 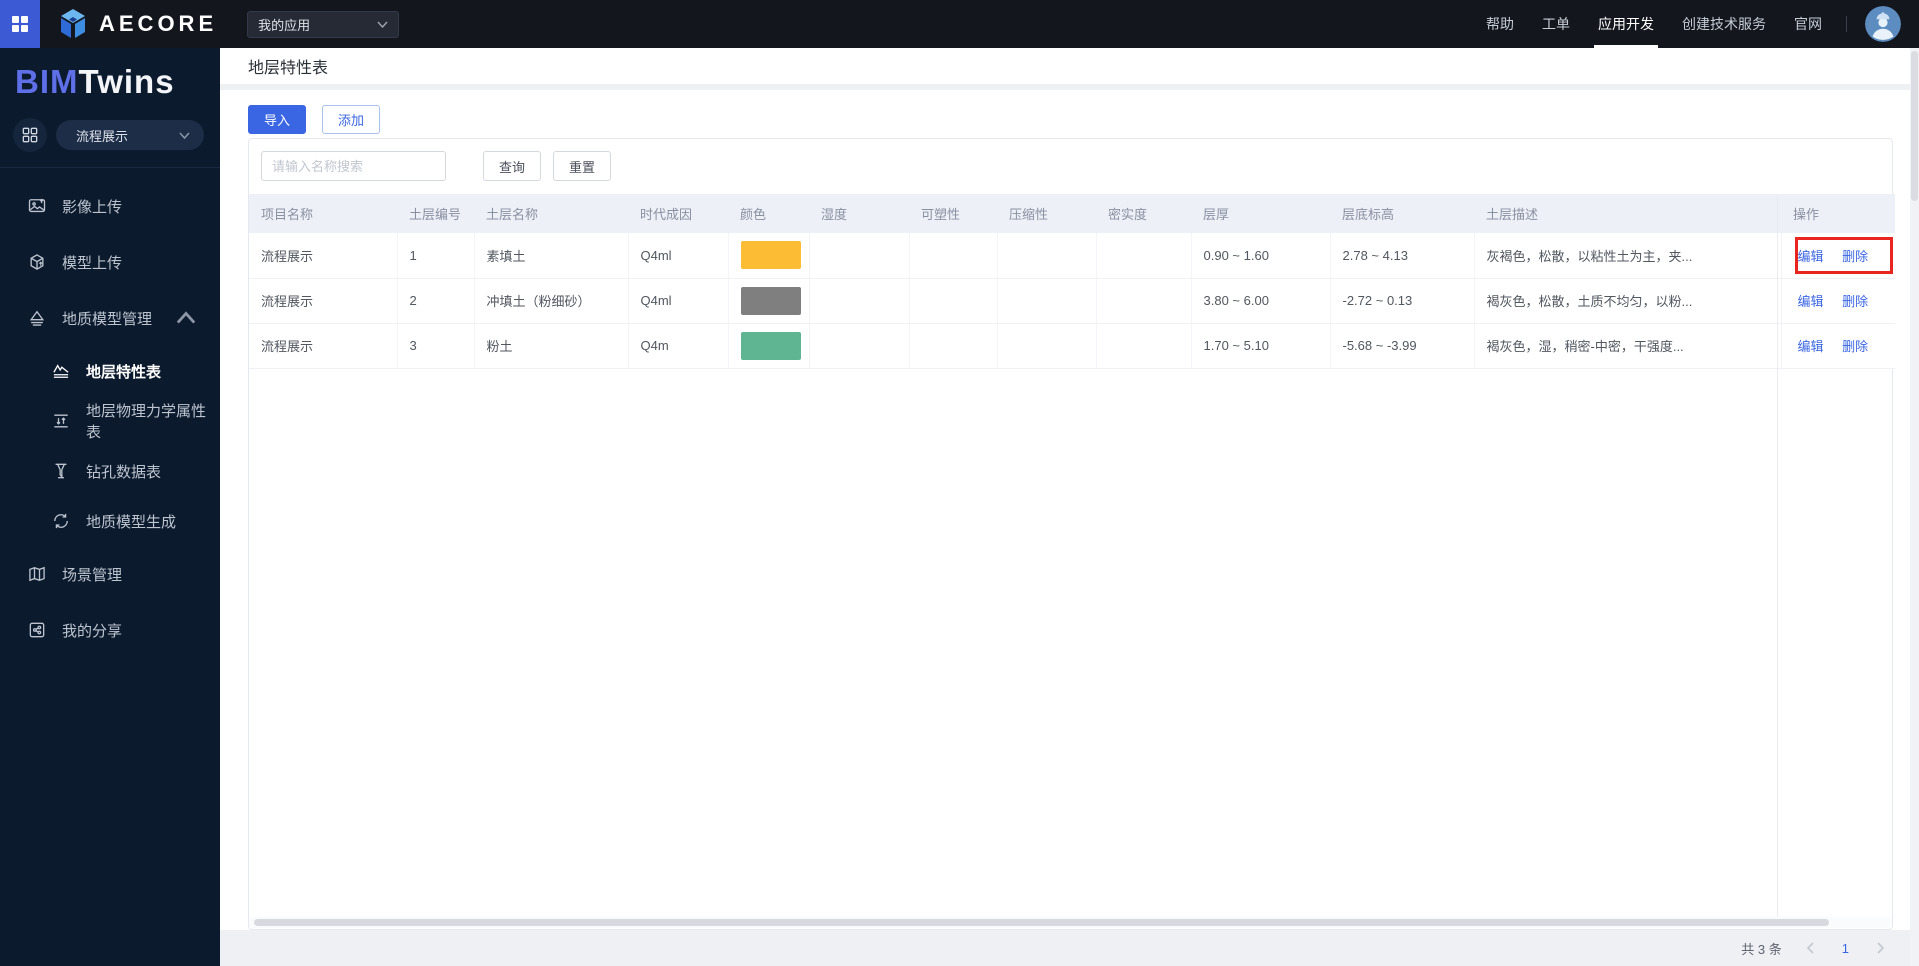 What do you see at coordinates (110, 206) in the screenshot?
I see `sidebar-item-image-upload: 影像上传` at bounding box center [110, 206].